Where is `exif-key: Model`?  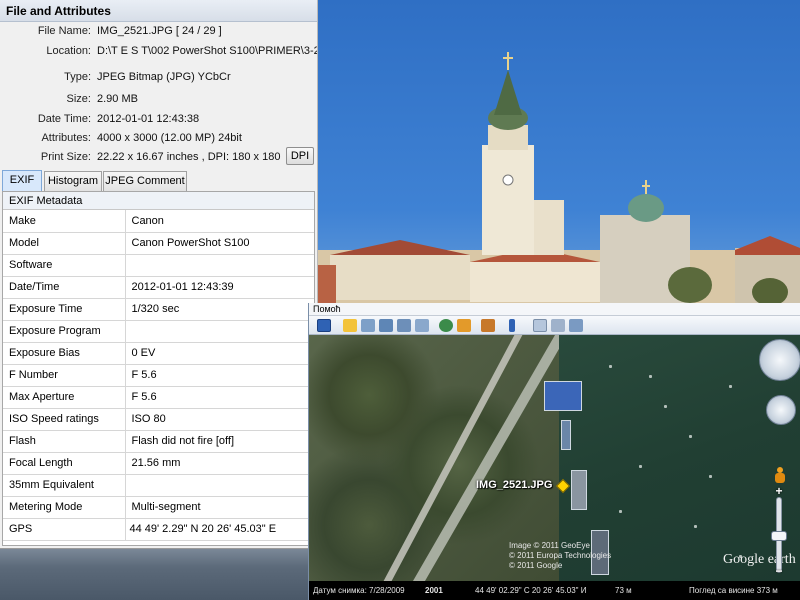 exif-key: Model is located at coordinates (64, 243).